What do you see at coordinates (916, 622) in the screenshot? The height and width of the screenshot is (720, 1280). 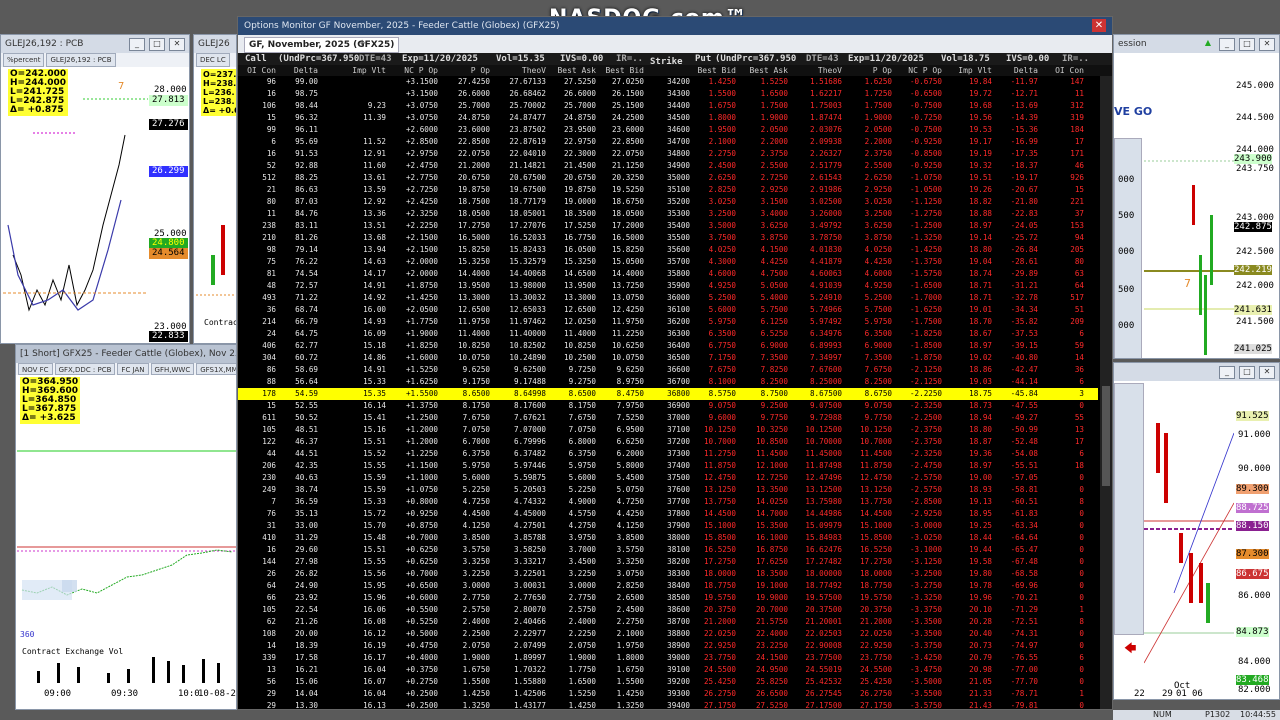 I see `put-cell: -3.3500` at bounding box center [916, 622].